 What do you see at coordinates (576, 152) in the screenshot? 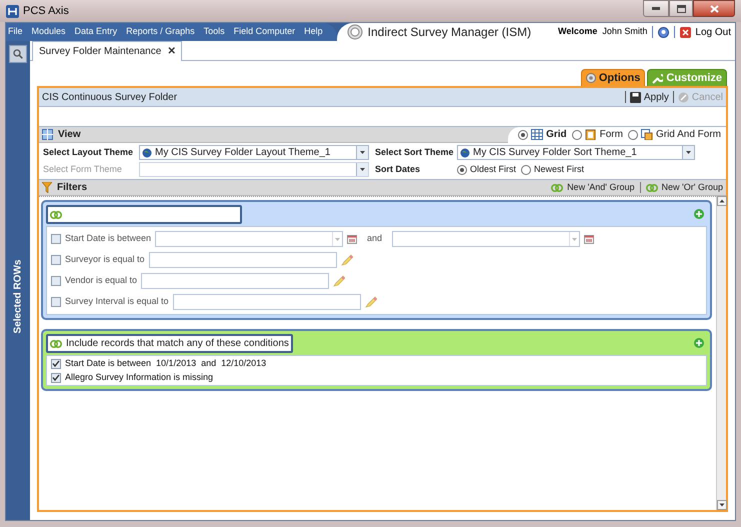
I see `dropdown: My CIS Survey Folder Sort Theme_1` at bounding box center [576, 152].